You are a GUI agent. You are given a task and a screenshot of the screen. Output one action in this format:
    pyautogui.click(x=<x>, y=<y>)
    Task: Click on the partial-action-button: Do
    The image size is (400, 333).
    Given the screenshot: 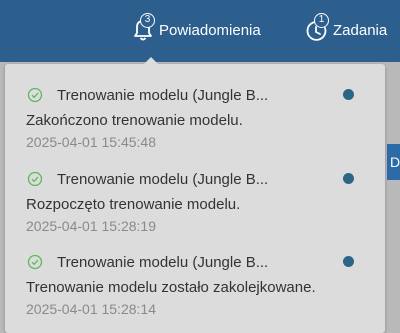 What is the action you would take?
    pyautogui.click(x=393, y=162)
    